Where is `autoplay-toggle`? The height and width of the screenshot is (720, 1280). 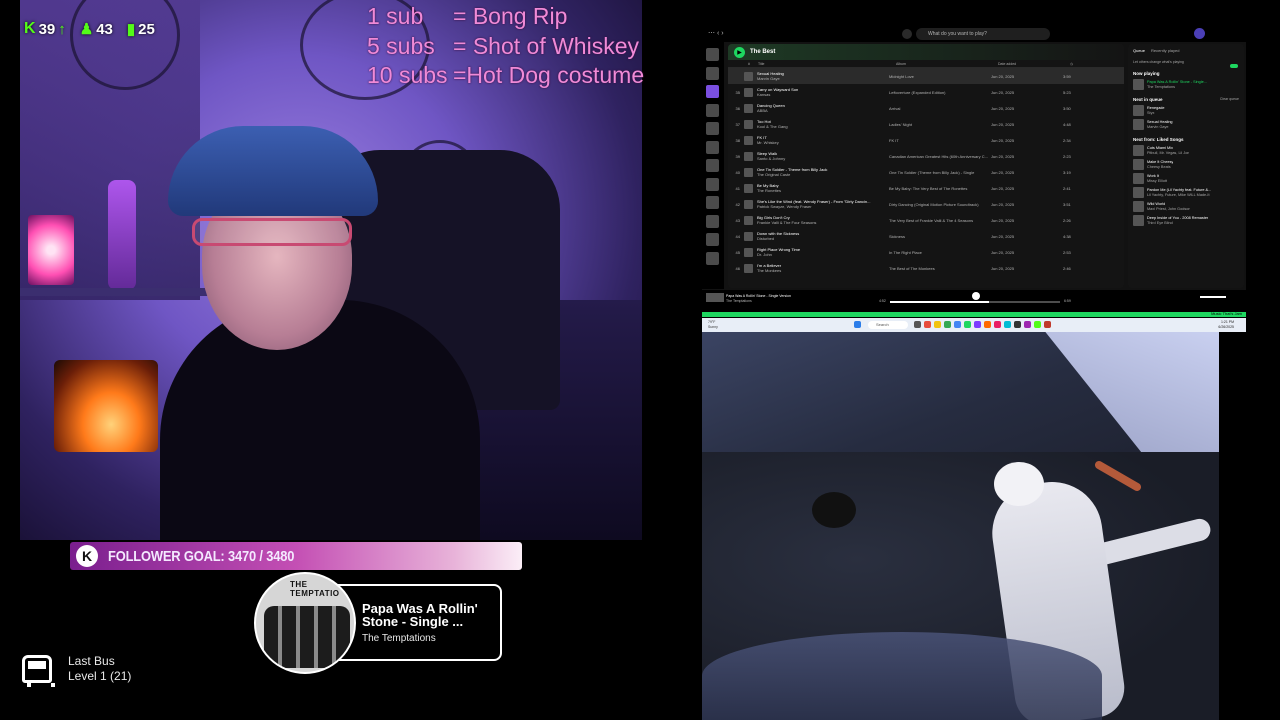
autoplay-toggle is located at coordinates (1234, 66).